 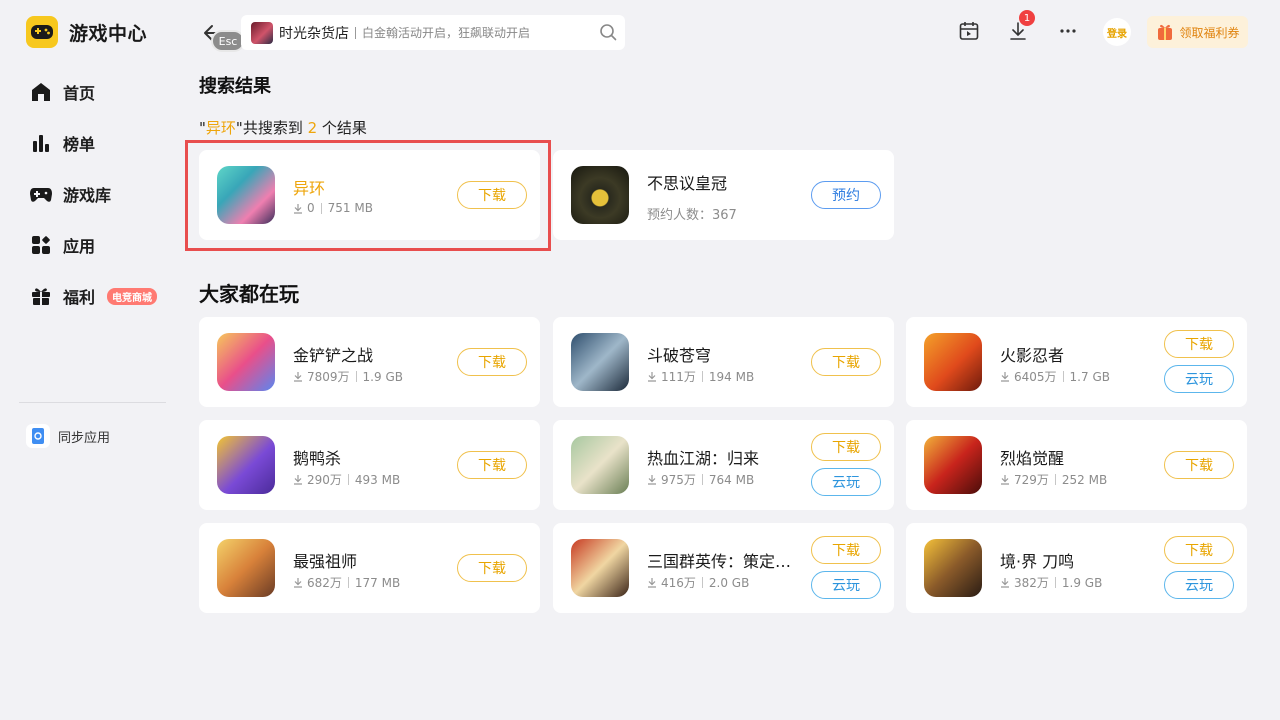 What do you see at coordinates (228, 41) in the screenshot?
I see `esc-tooltip: Esc` at bounding box center [228, 41].